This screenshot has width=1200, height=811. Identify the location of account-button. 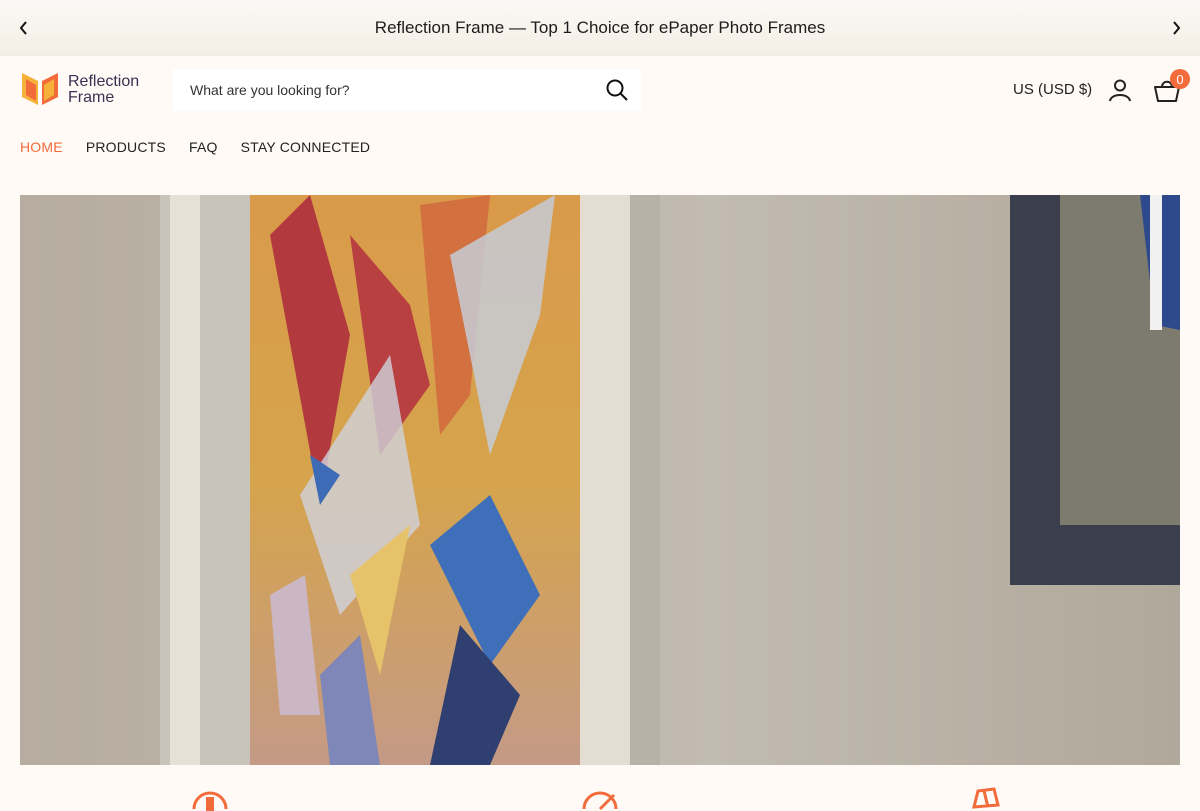
(1120, 90).